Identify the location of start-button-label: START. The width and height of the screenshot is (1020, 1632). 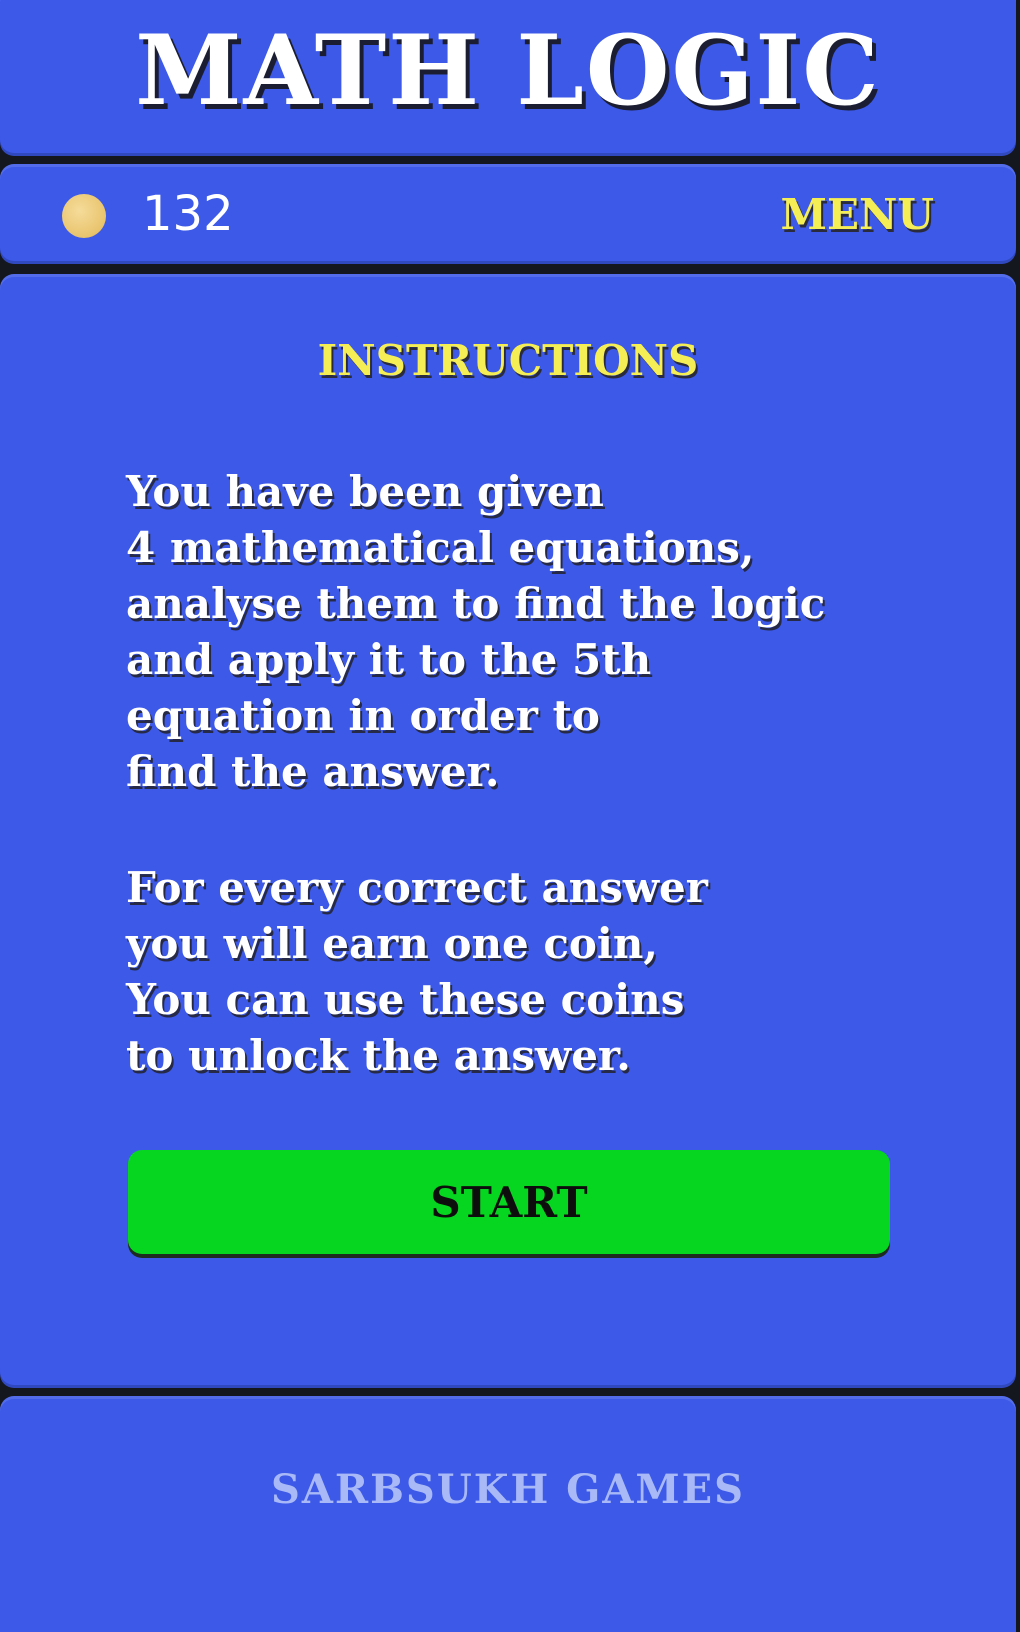
(509, 1202).